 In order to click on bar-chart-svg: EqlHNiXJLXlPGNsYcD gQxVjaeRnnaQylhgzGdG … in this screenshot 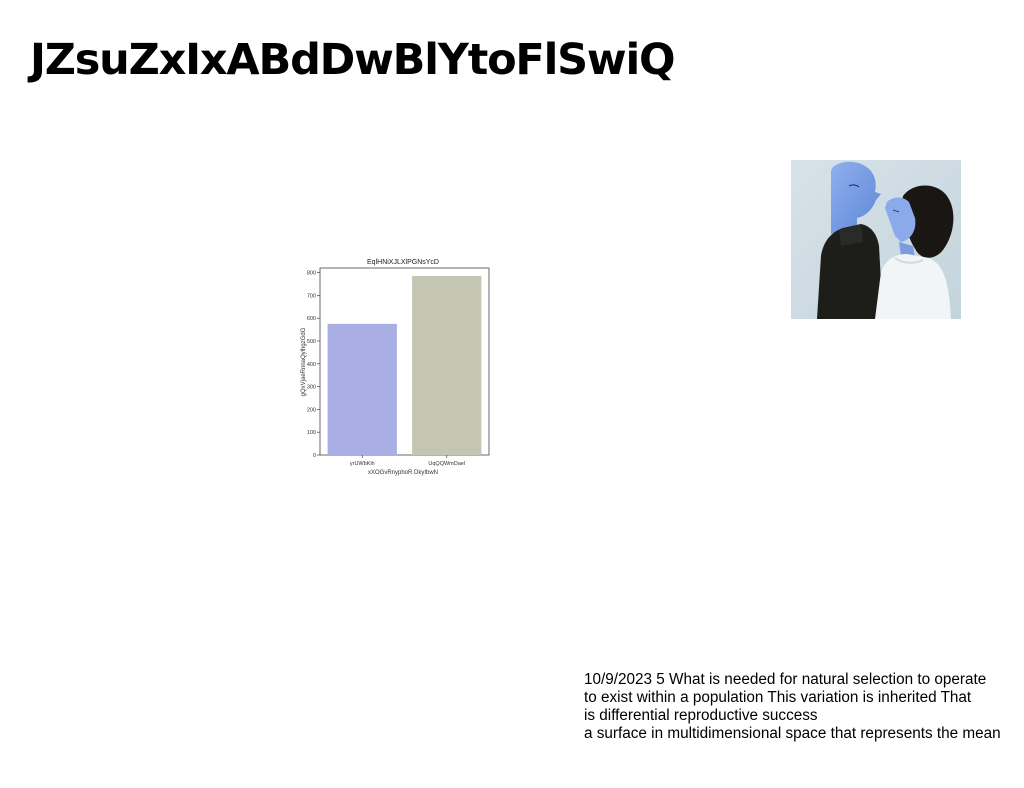, I will do `click(395, 367)`.